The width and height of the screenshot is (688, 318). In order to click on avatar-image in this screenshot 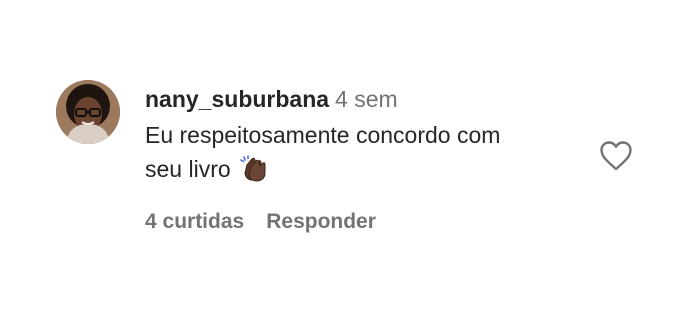, I will do `click(88, 112)`.